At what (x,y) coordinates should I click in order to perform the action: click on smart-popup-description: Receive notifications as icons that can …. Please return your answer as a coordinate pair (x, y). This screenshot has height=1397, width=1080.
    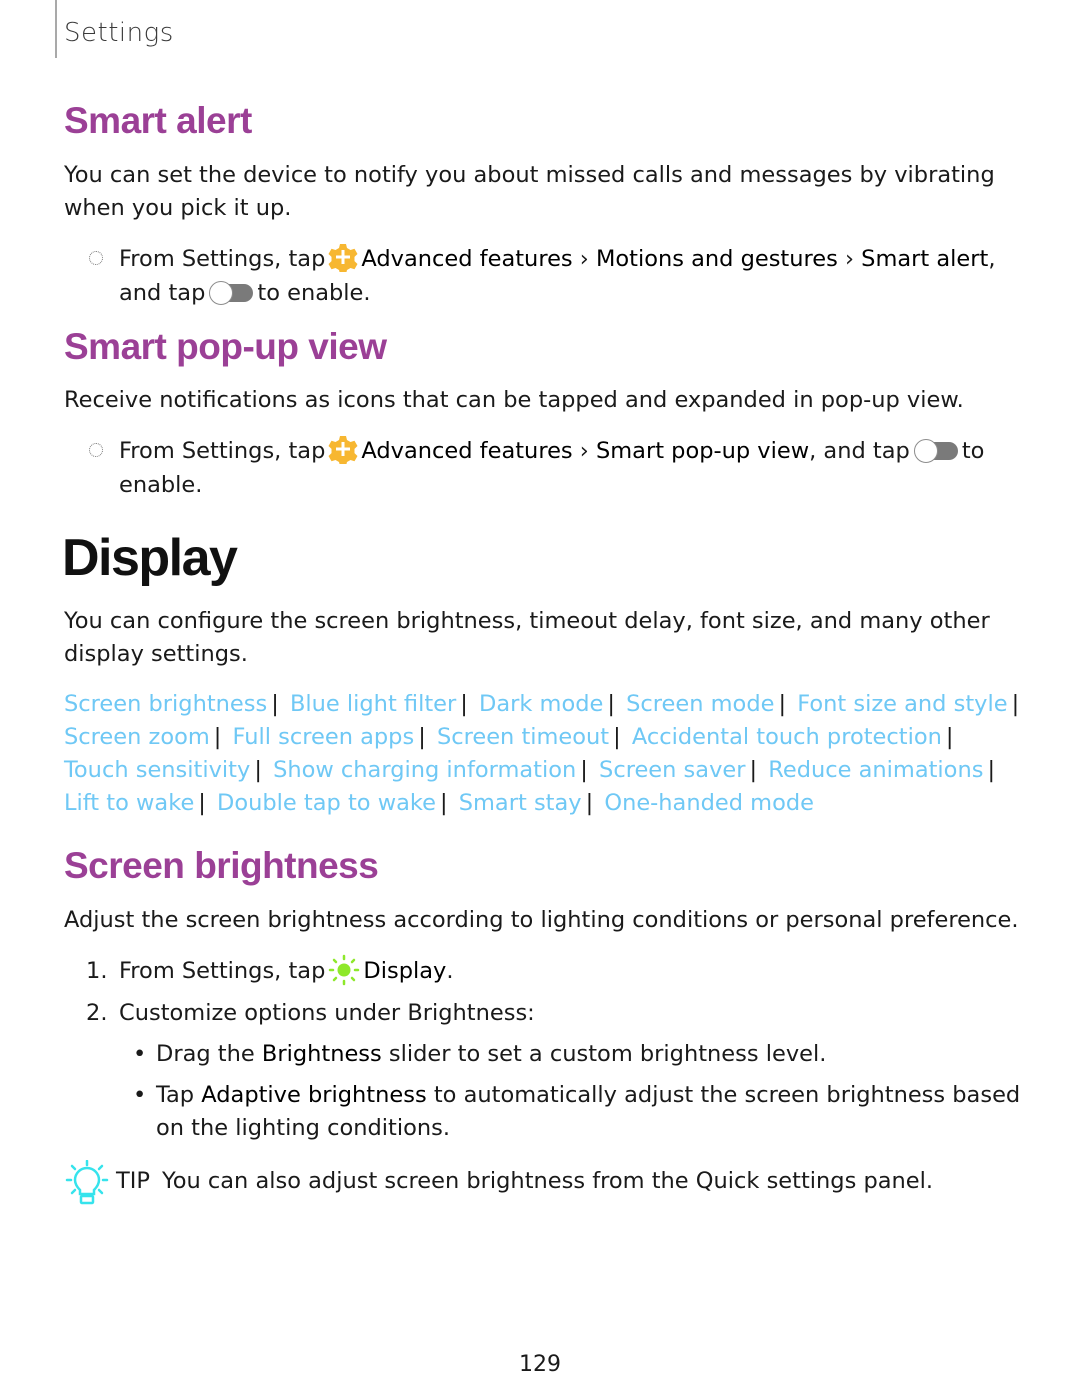
    Looking at the image, I should click on (514, 400).